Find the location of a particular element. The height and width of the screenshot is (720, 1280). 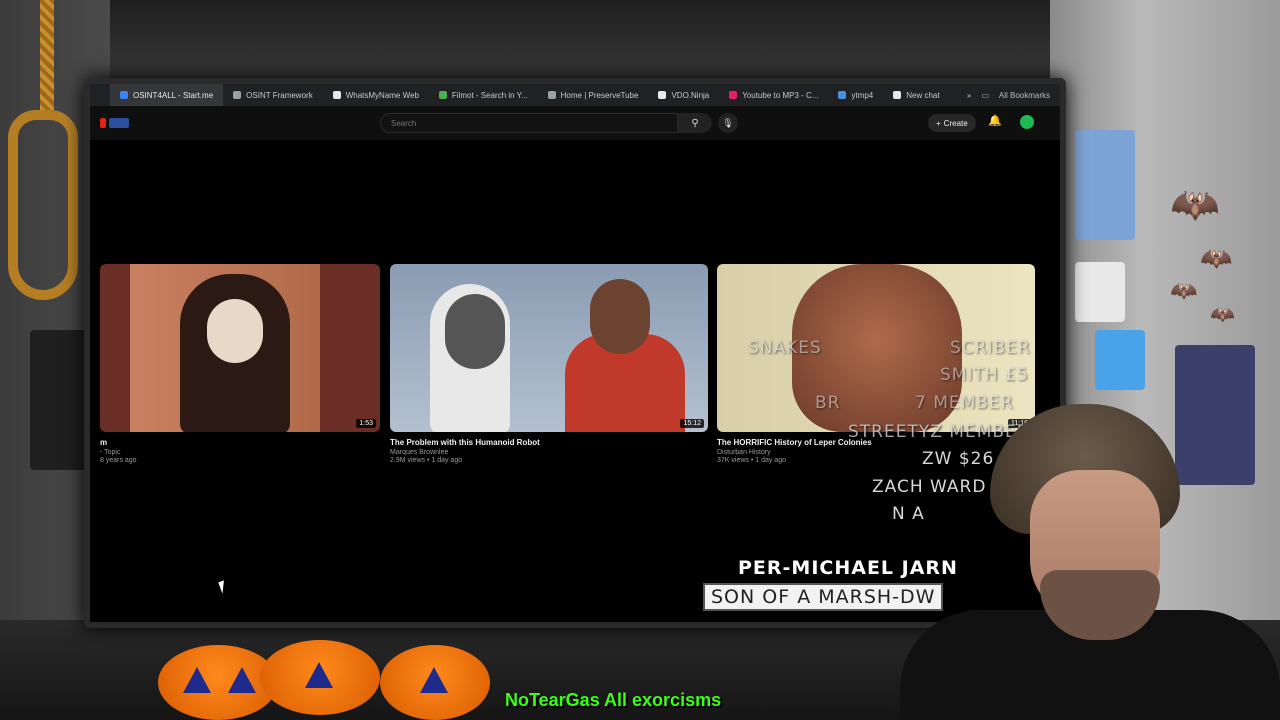

voice-search-button: 🎙 is located at coordinates (728, 123).